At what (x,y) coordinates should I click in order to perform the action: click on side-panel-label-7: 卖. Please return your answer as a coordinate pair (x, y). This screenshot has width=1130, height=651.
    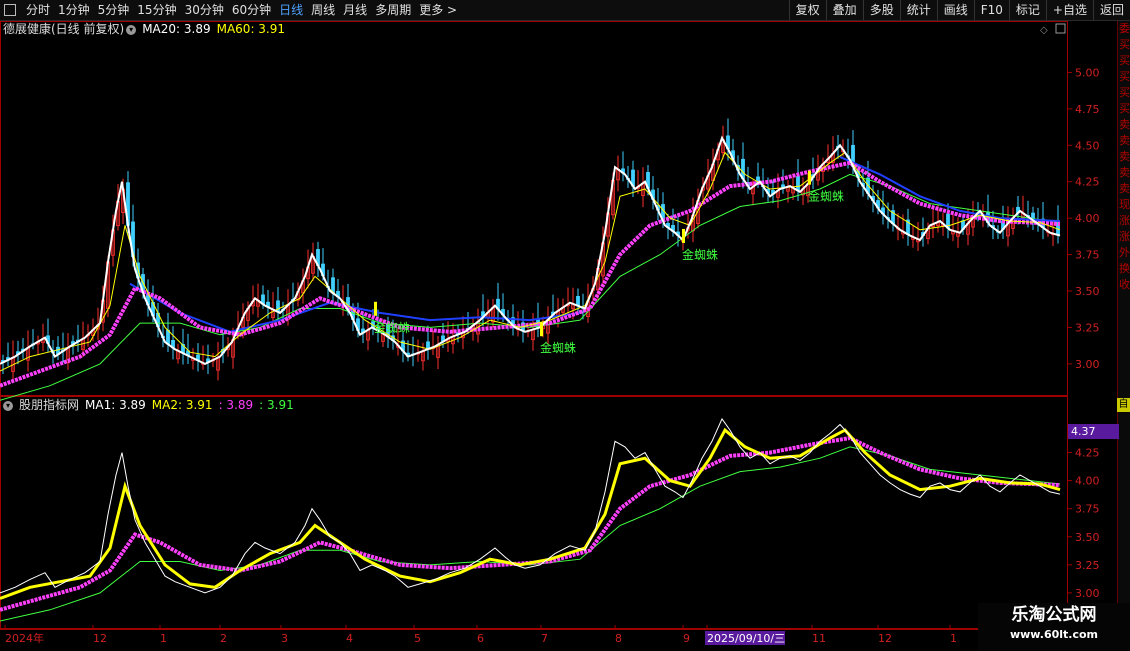
    Looking at the image, I should click on (1124, 140).